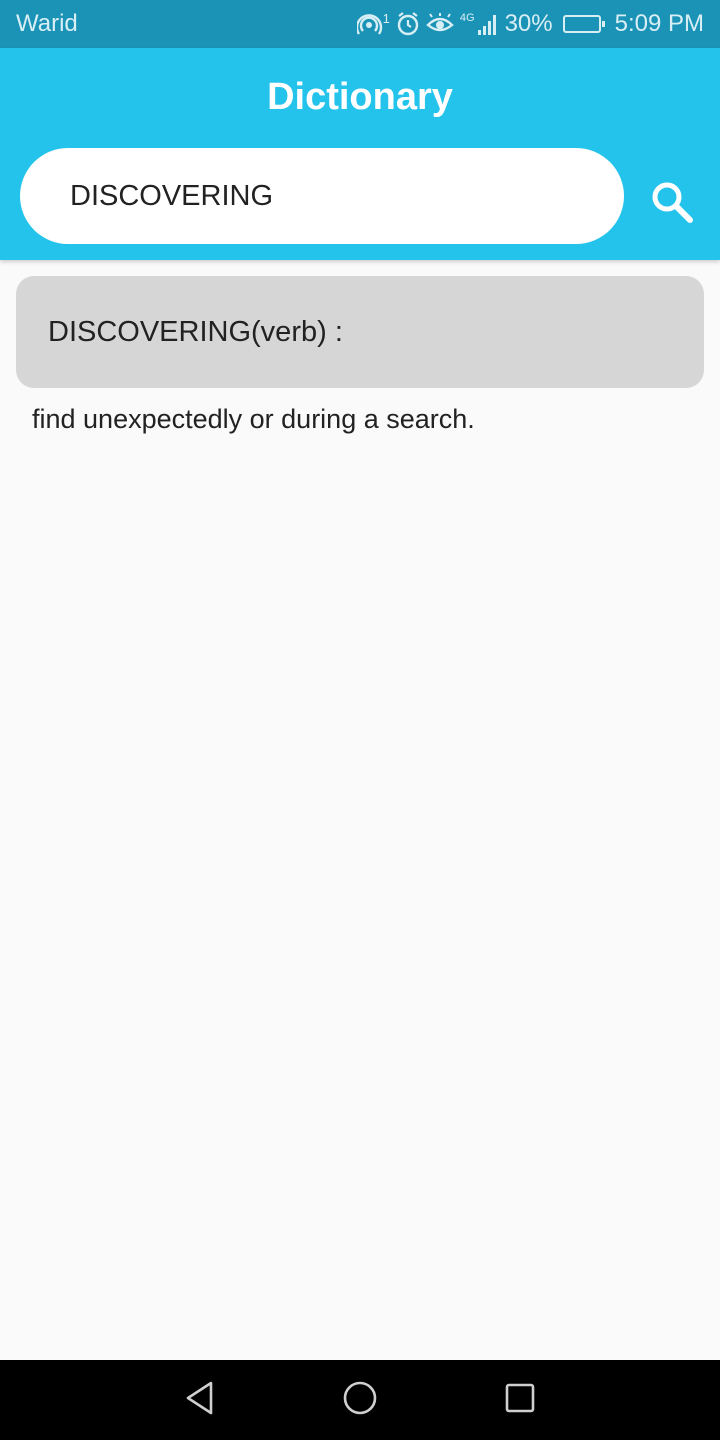 The height and width of the screenshot is (1440, 720). I want to click on definition-text: find unexpectedly or during a search., so click(253, 419).